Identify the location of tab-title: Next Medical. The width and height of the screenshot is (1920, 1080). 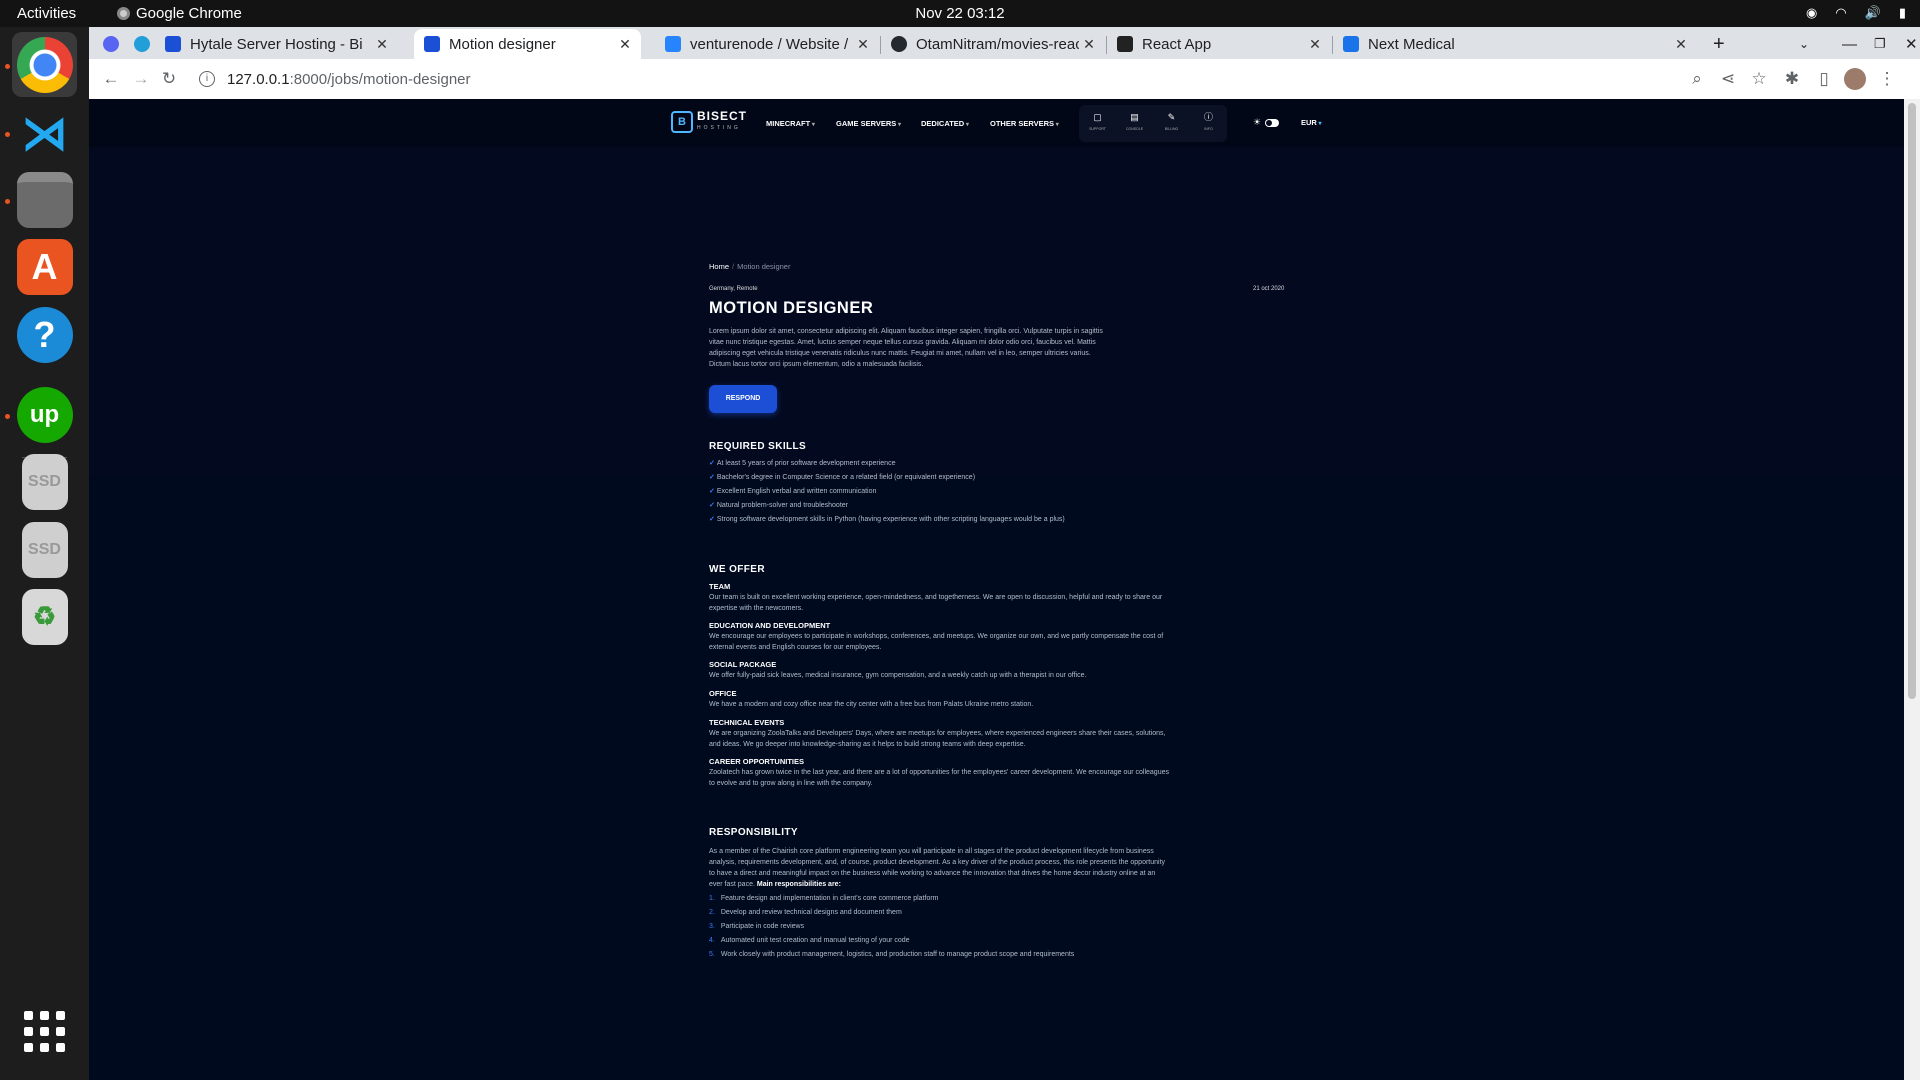
(1411, 44).